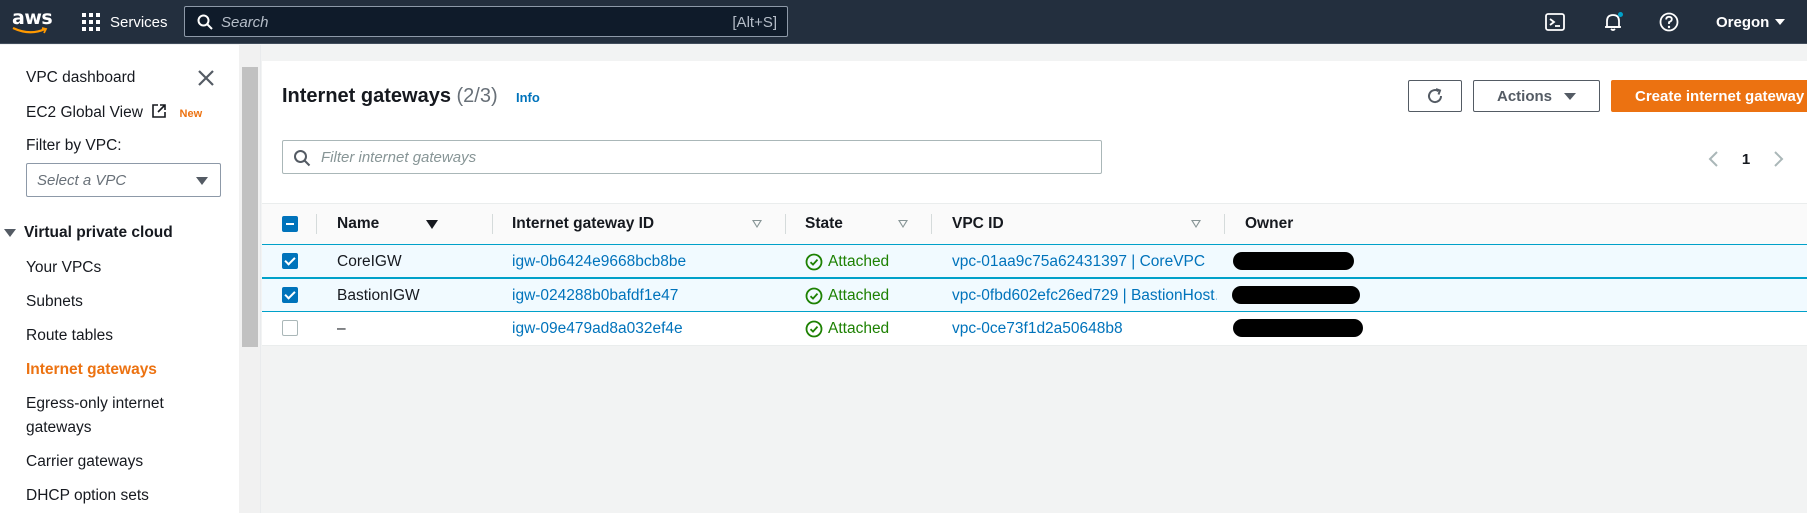  Describe the element at coordinates (54, 302) in the screenshot. I see `sidebar-item-subnets: Subnets` at that location.